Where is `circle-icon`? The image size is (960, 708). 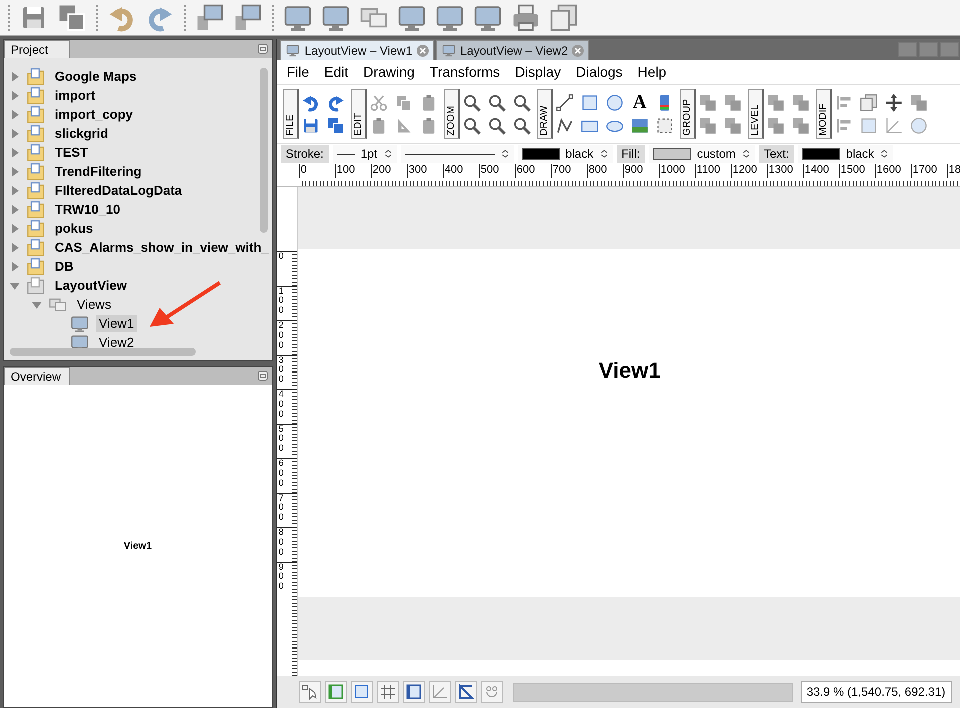 circle-icon is located at coordinates (919, 125).